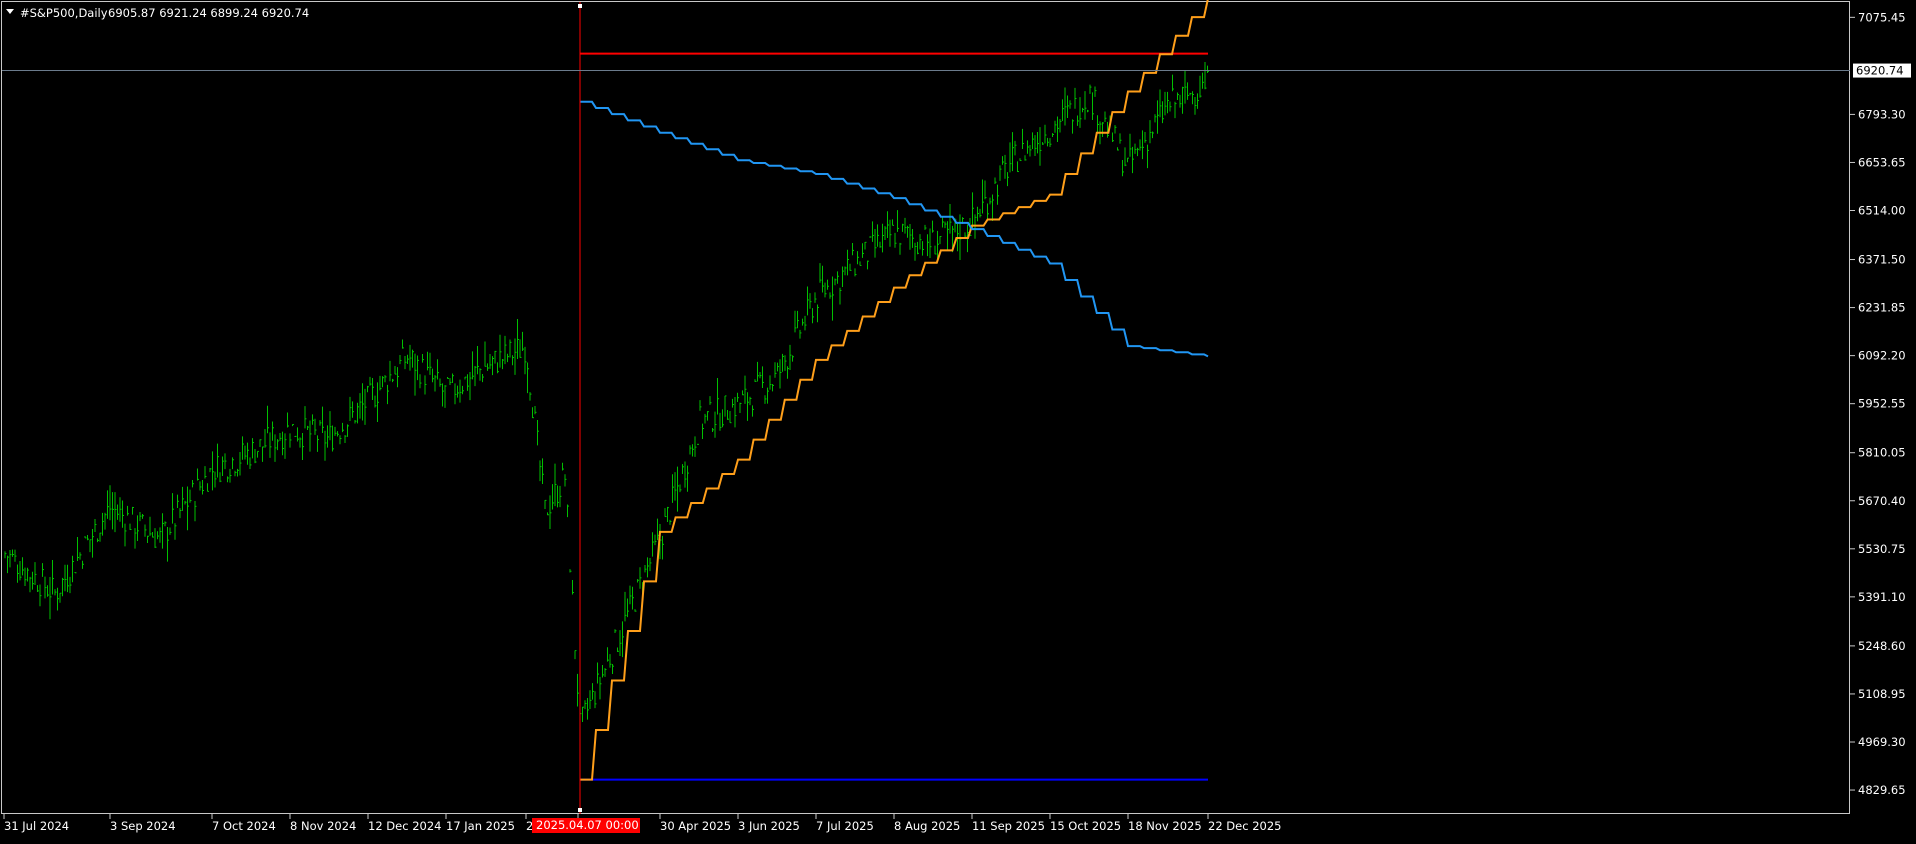  Describe the element at coordinates (1882, 356) in the screenshot. I see `y-tick-label: 6092.20` at that location.